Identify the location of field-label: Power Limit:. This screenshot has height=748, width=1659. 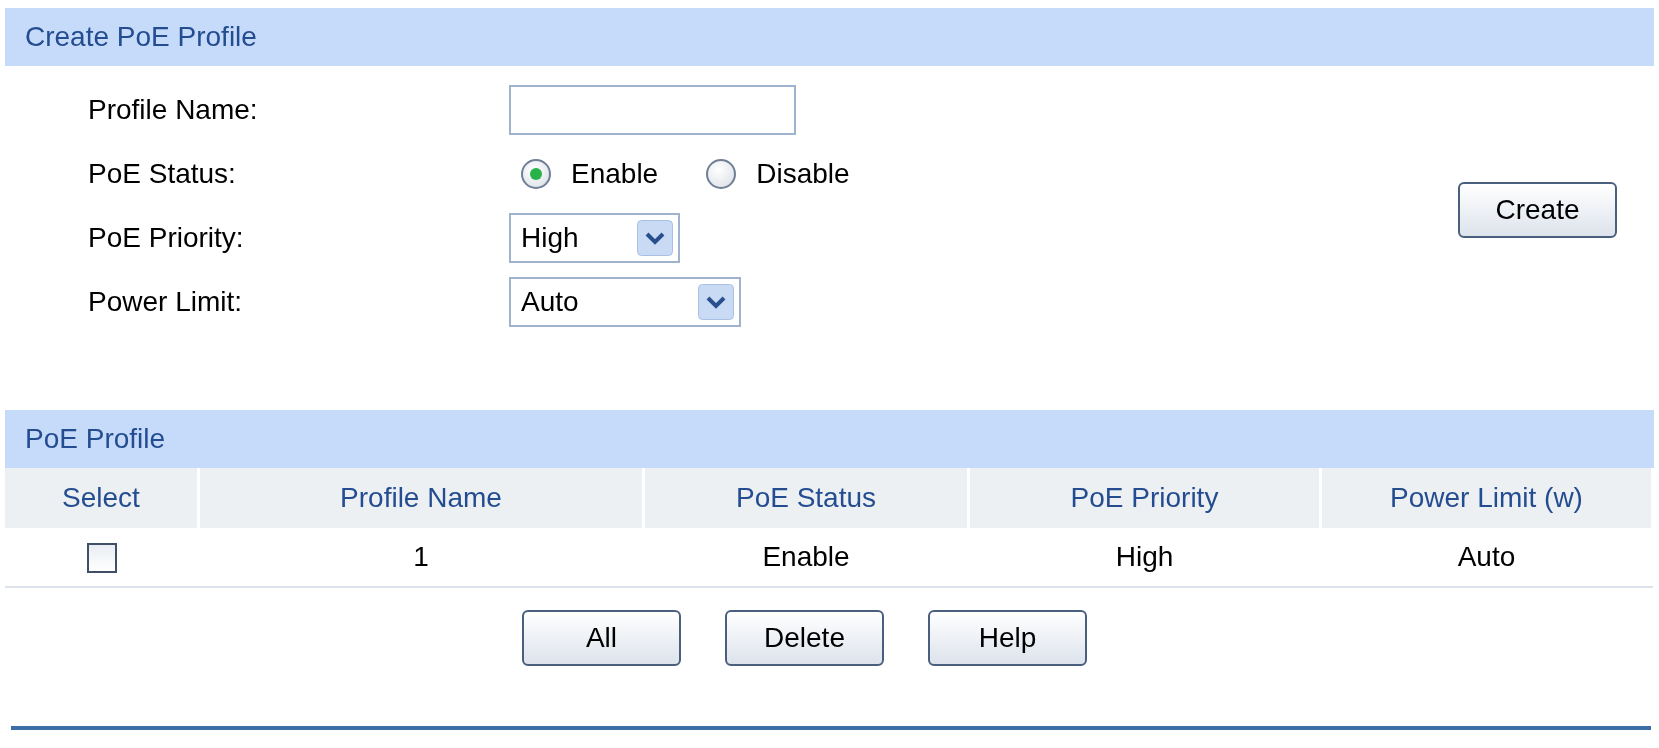
(166, 302).